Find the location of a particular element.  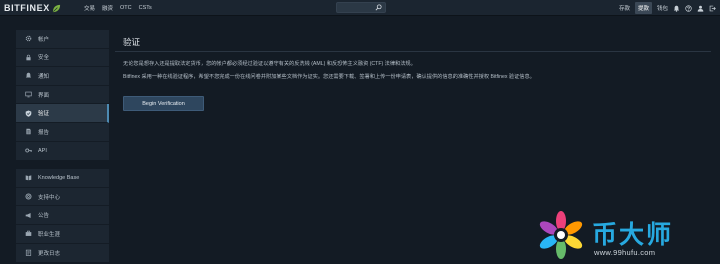

lock-icon is located at coordinates (28, 57).